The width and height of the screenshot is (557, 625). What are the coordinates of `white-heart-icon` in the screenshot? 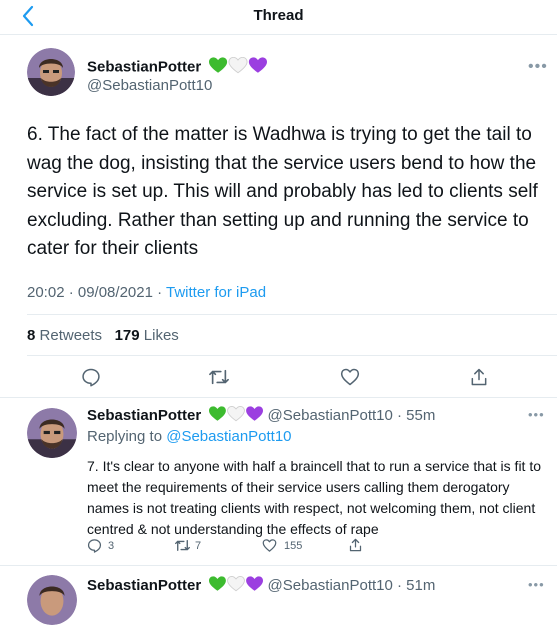 It's located at (238, 65).